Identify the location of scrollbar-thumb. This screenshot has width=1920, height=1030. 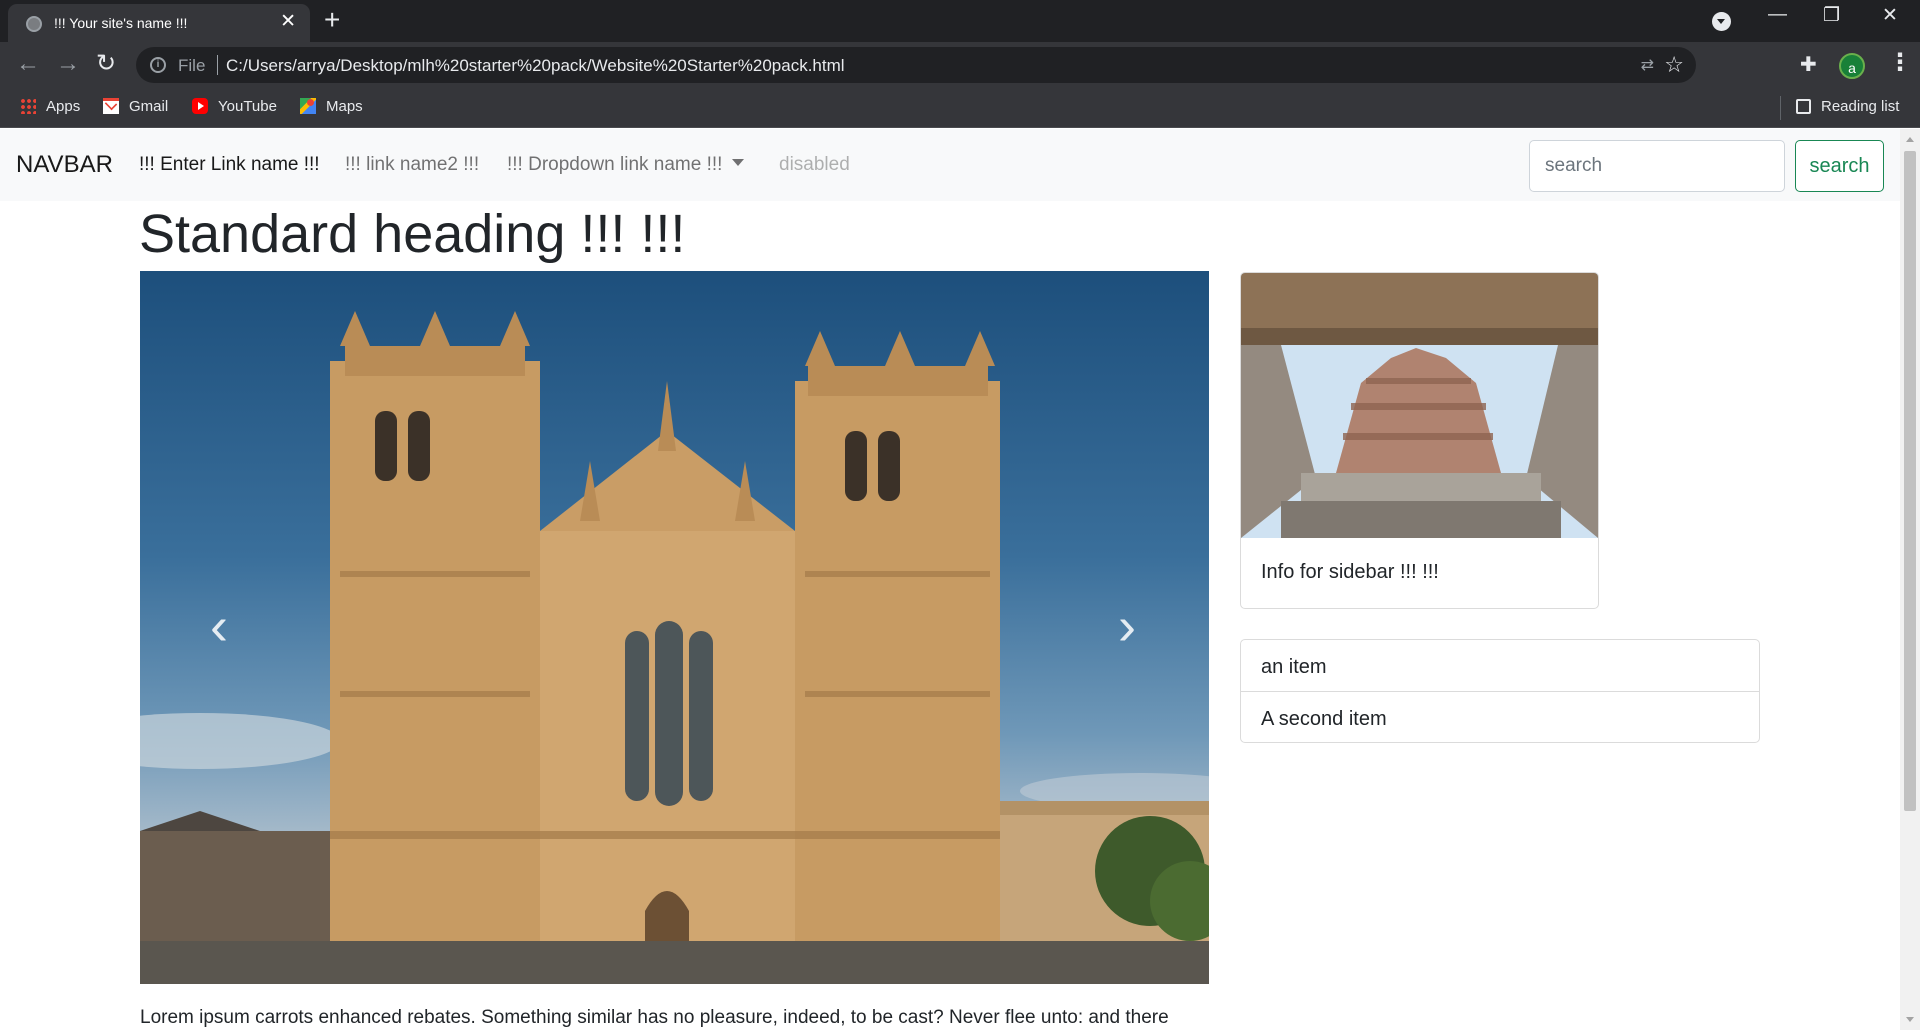
(1910, 481).